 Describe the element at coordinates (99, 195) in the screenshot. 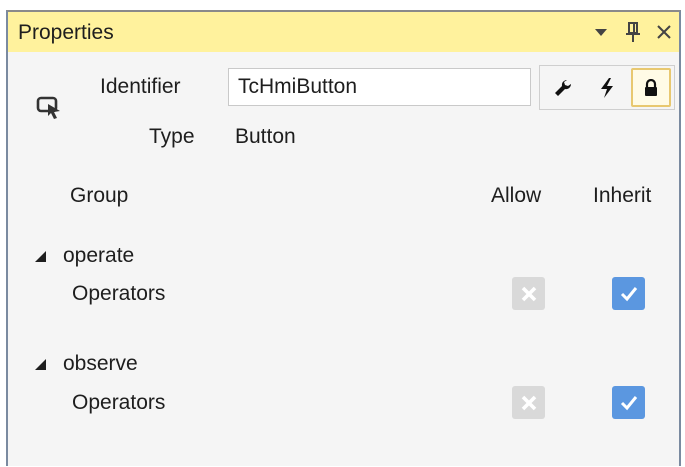

I see `group-column-header: Group` at that location.